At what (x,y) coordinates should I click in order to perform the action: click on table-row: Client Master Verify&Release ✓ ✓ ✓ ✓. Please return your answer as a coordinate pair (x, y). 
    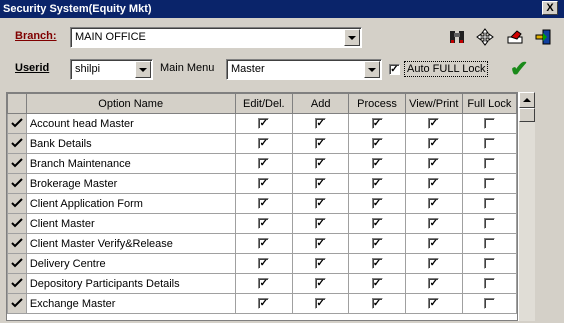
    Looking at the image, I should click on (262, 243).